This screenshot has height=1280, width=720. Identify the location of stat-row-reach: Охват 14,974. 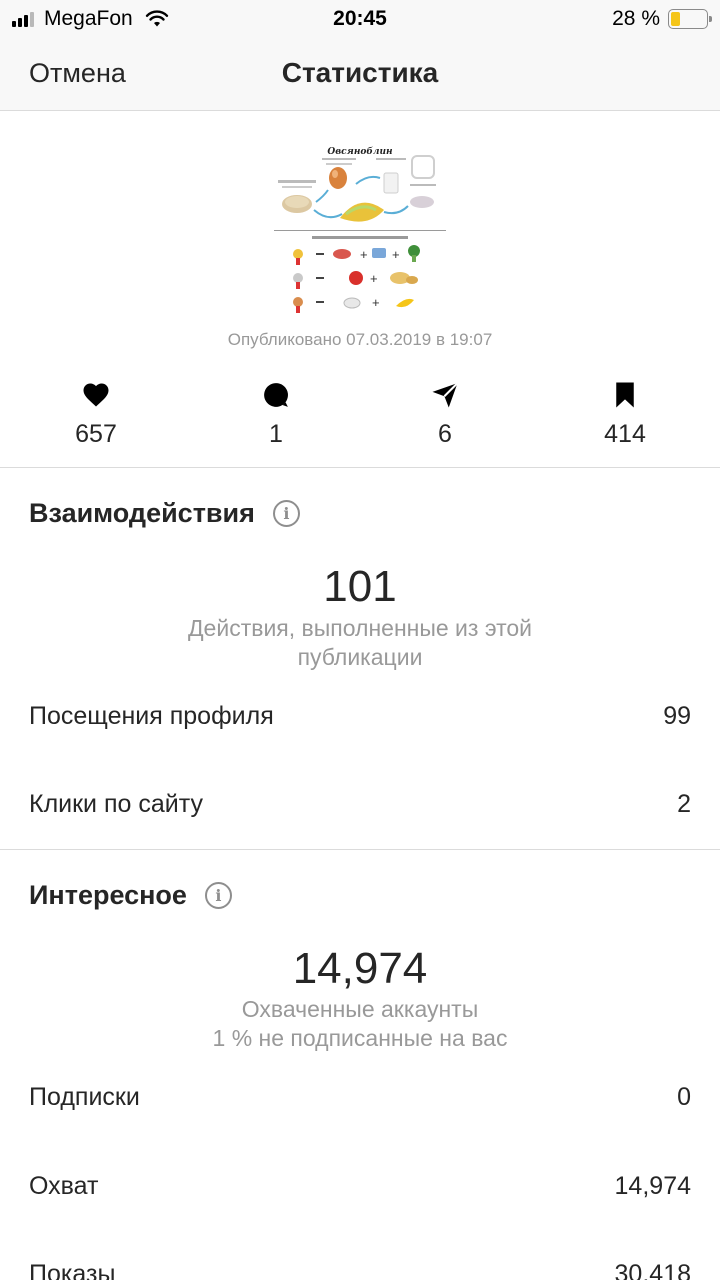
(360, 1192).